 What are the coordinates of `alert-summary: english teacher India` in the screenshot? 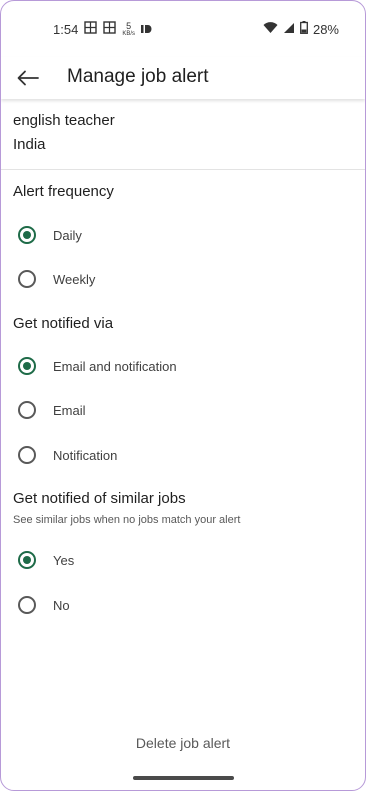 It's located at (64, 132).